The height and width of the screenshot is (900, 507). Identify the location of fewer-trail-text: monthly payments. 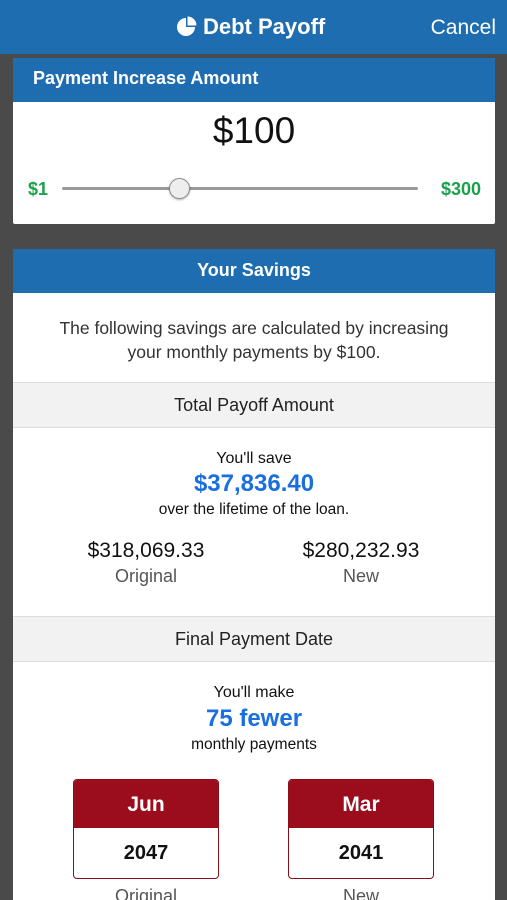
(254, 744).